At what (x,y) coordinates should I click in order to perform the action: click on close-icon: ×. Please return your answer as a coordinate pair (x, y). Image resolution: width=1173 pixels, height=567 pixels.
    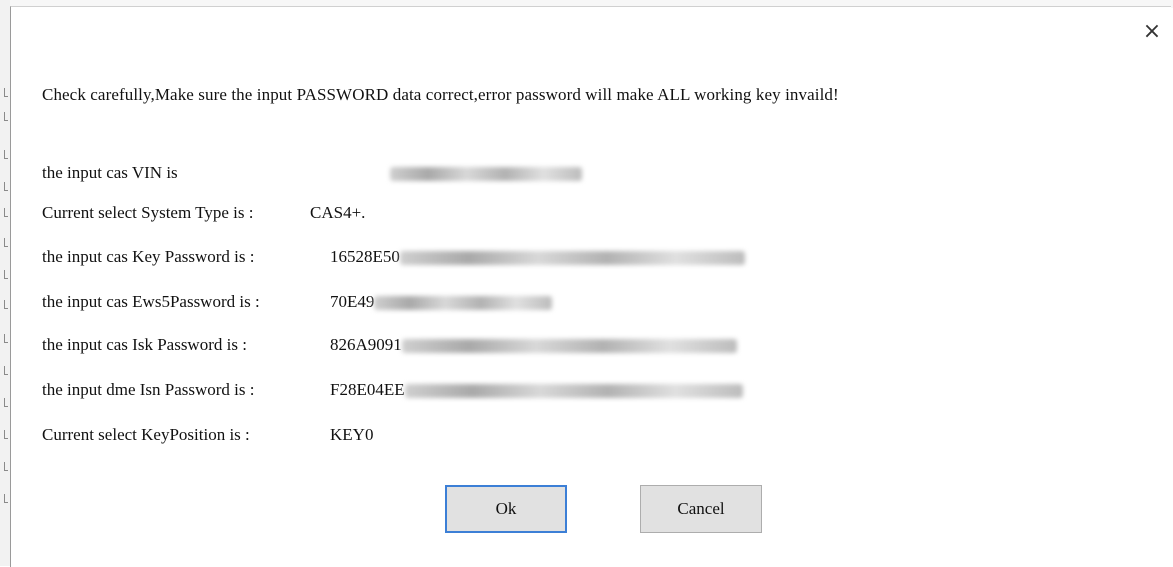
    Looking at the image, I should click on (1152, 32).